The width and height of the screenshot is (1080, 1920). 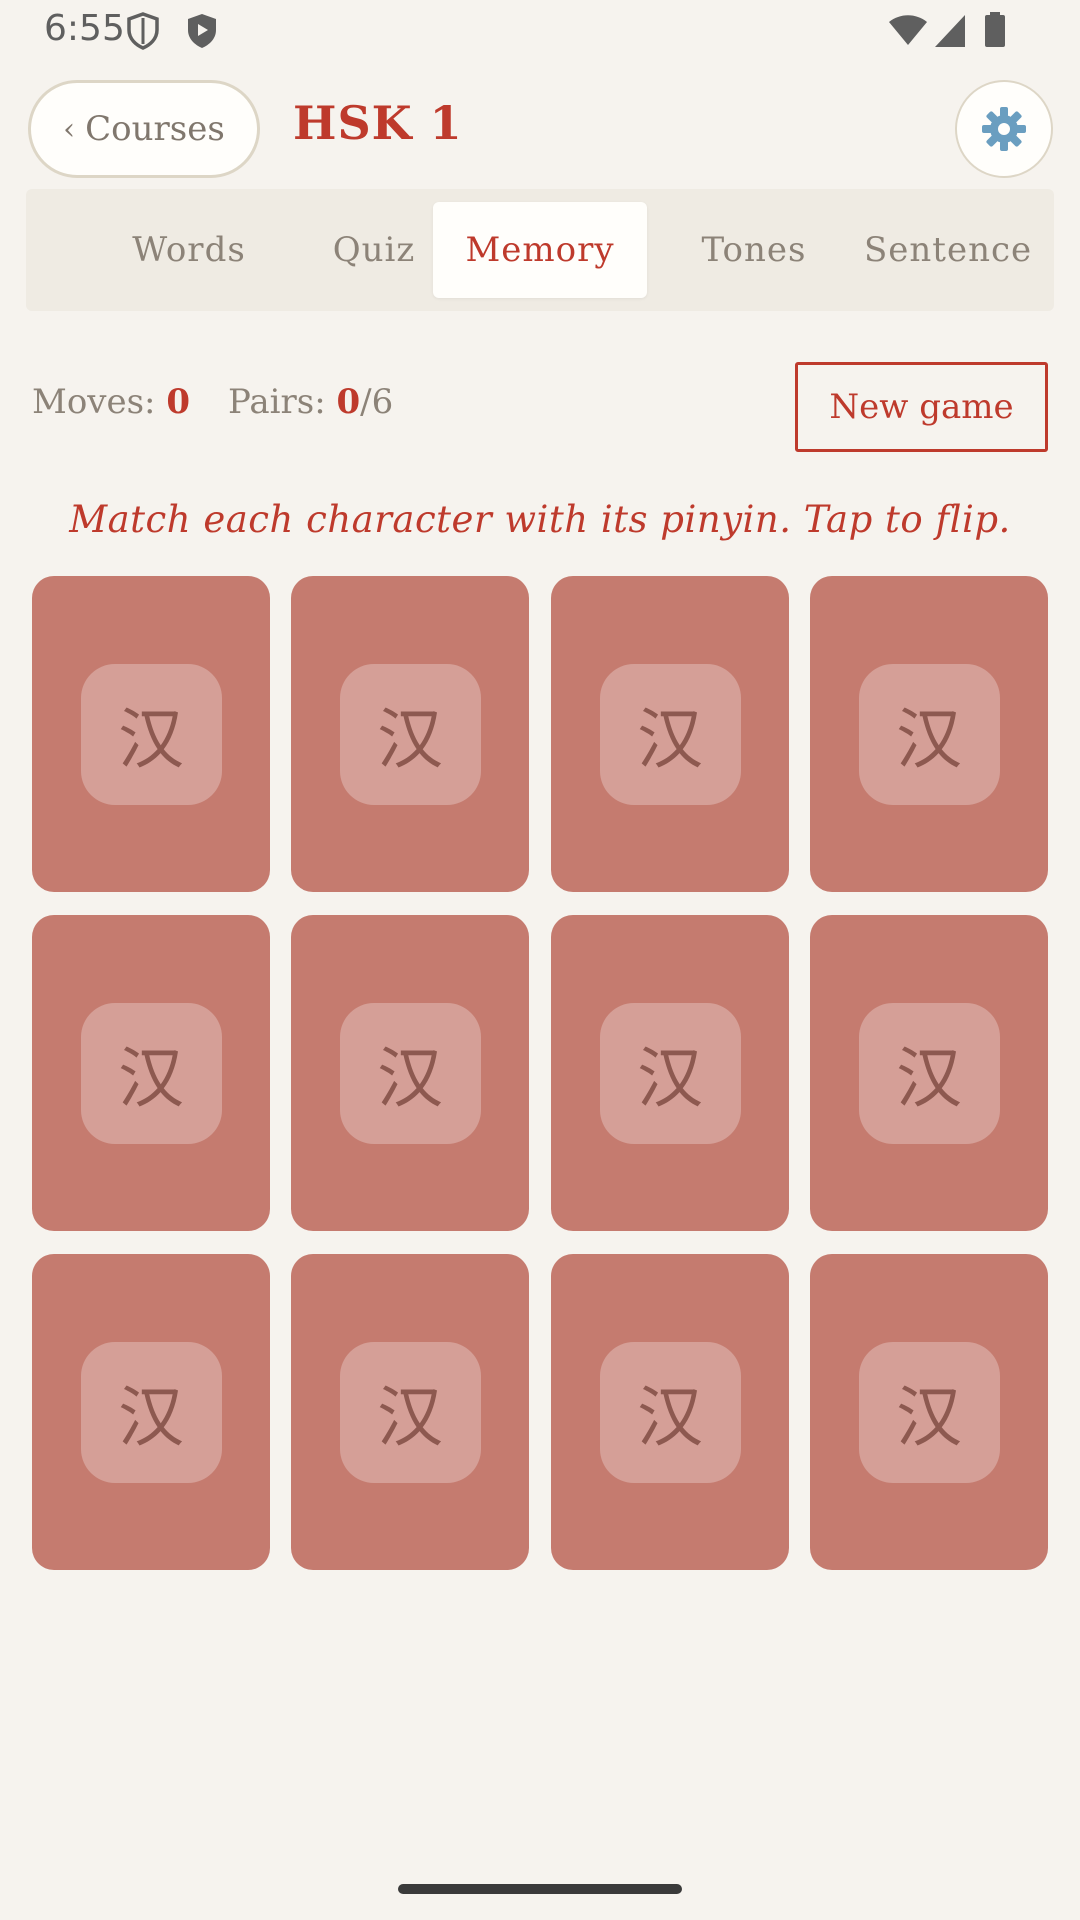 What do you see at coordinates (84, 28) in the screenshot?
I see `status-time: 6:55` at bounding box center [84, 28].